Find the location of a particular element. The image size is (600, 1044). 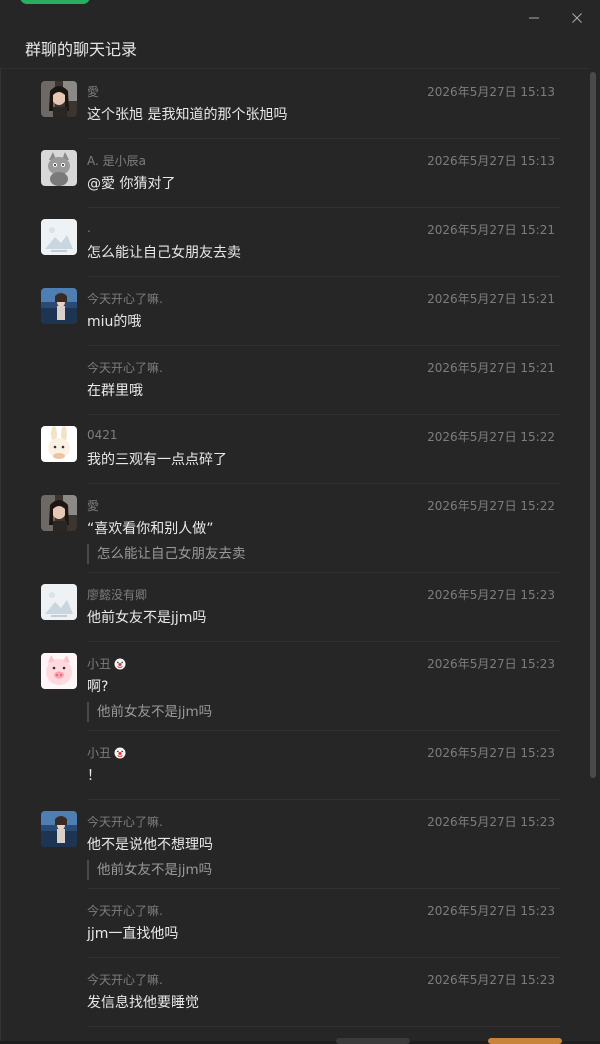

minimize-button is located at coordinates (534, 18).